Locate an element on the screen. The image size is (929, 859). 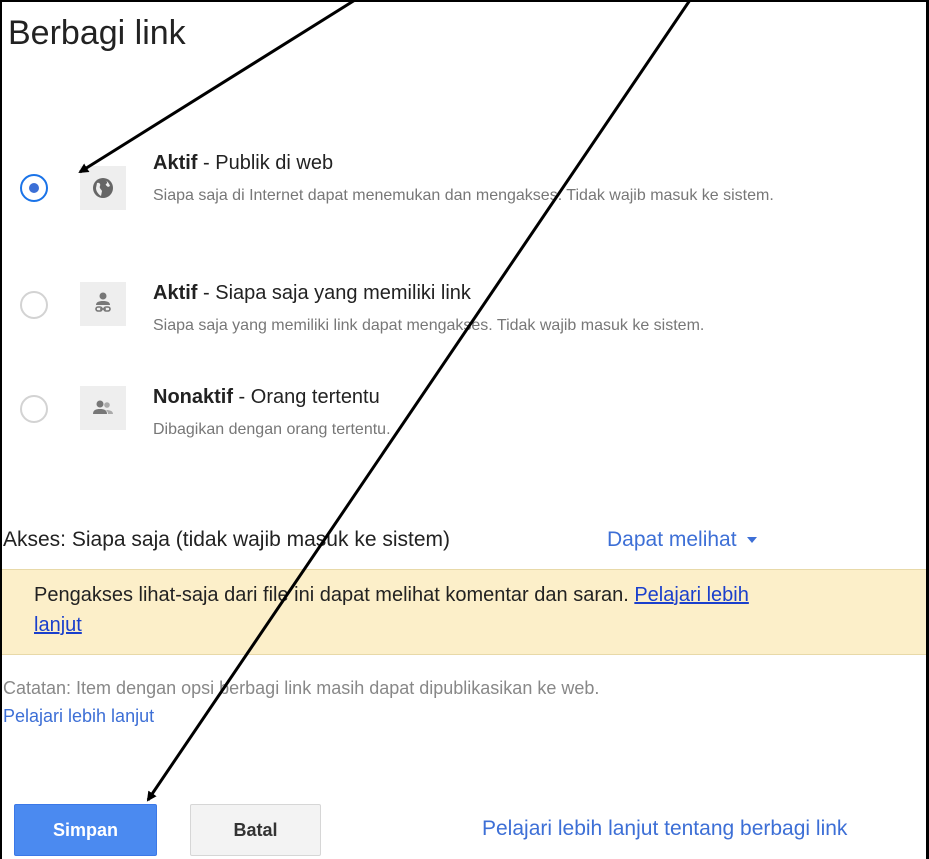
radio-public-web is located at coordinates (34, 188).